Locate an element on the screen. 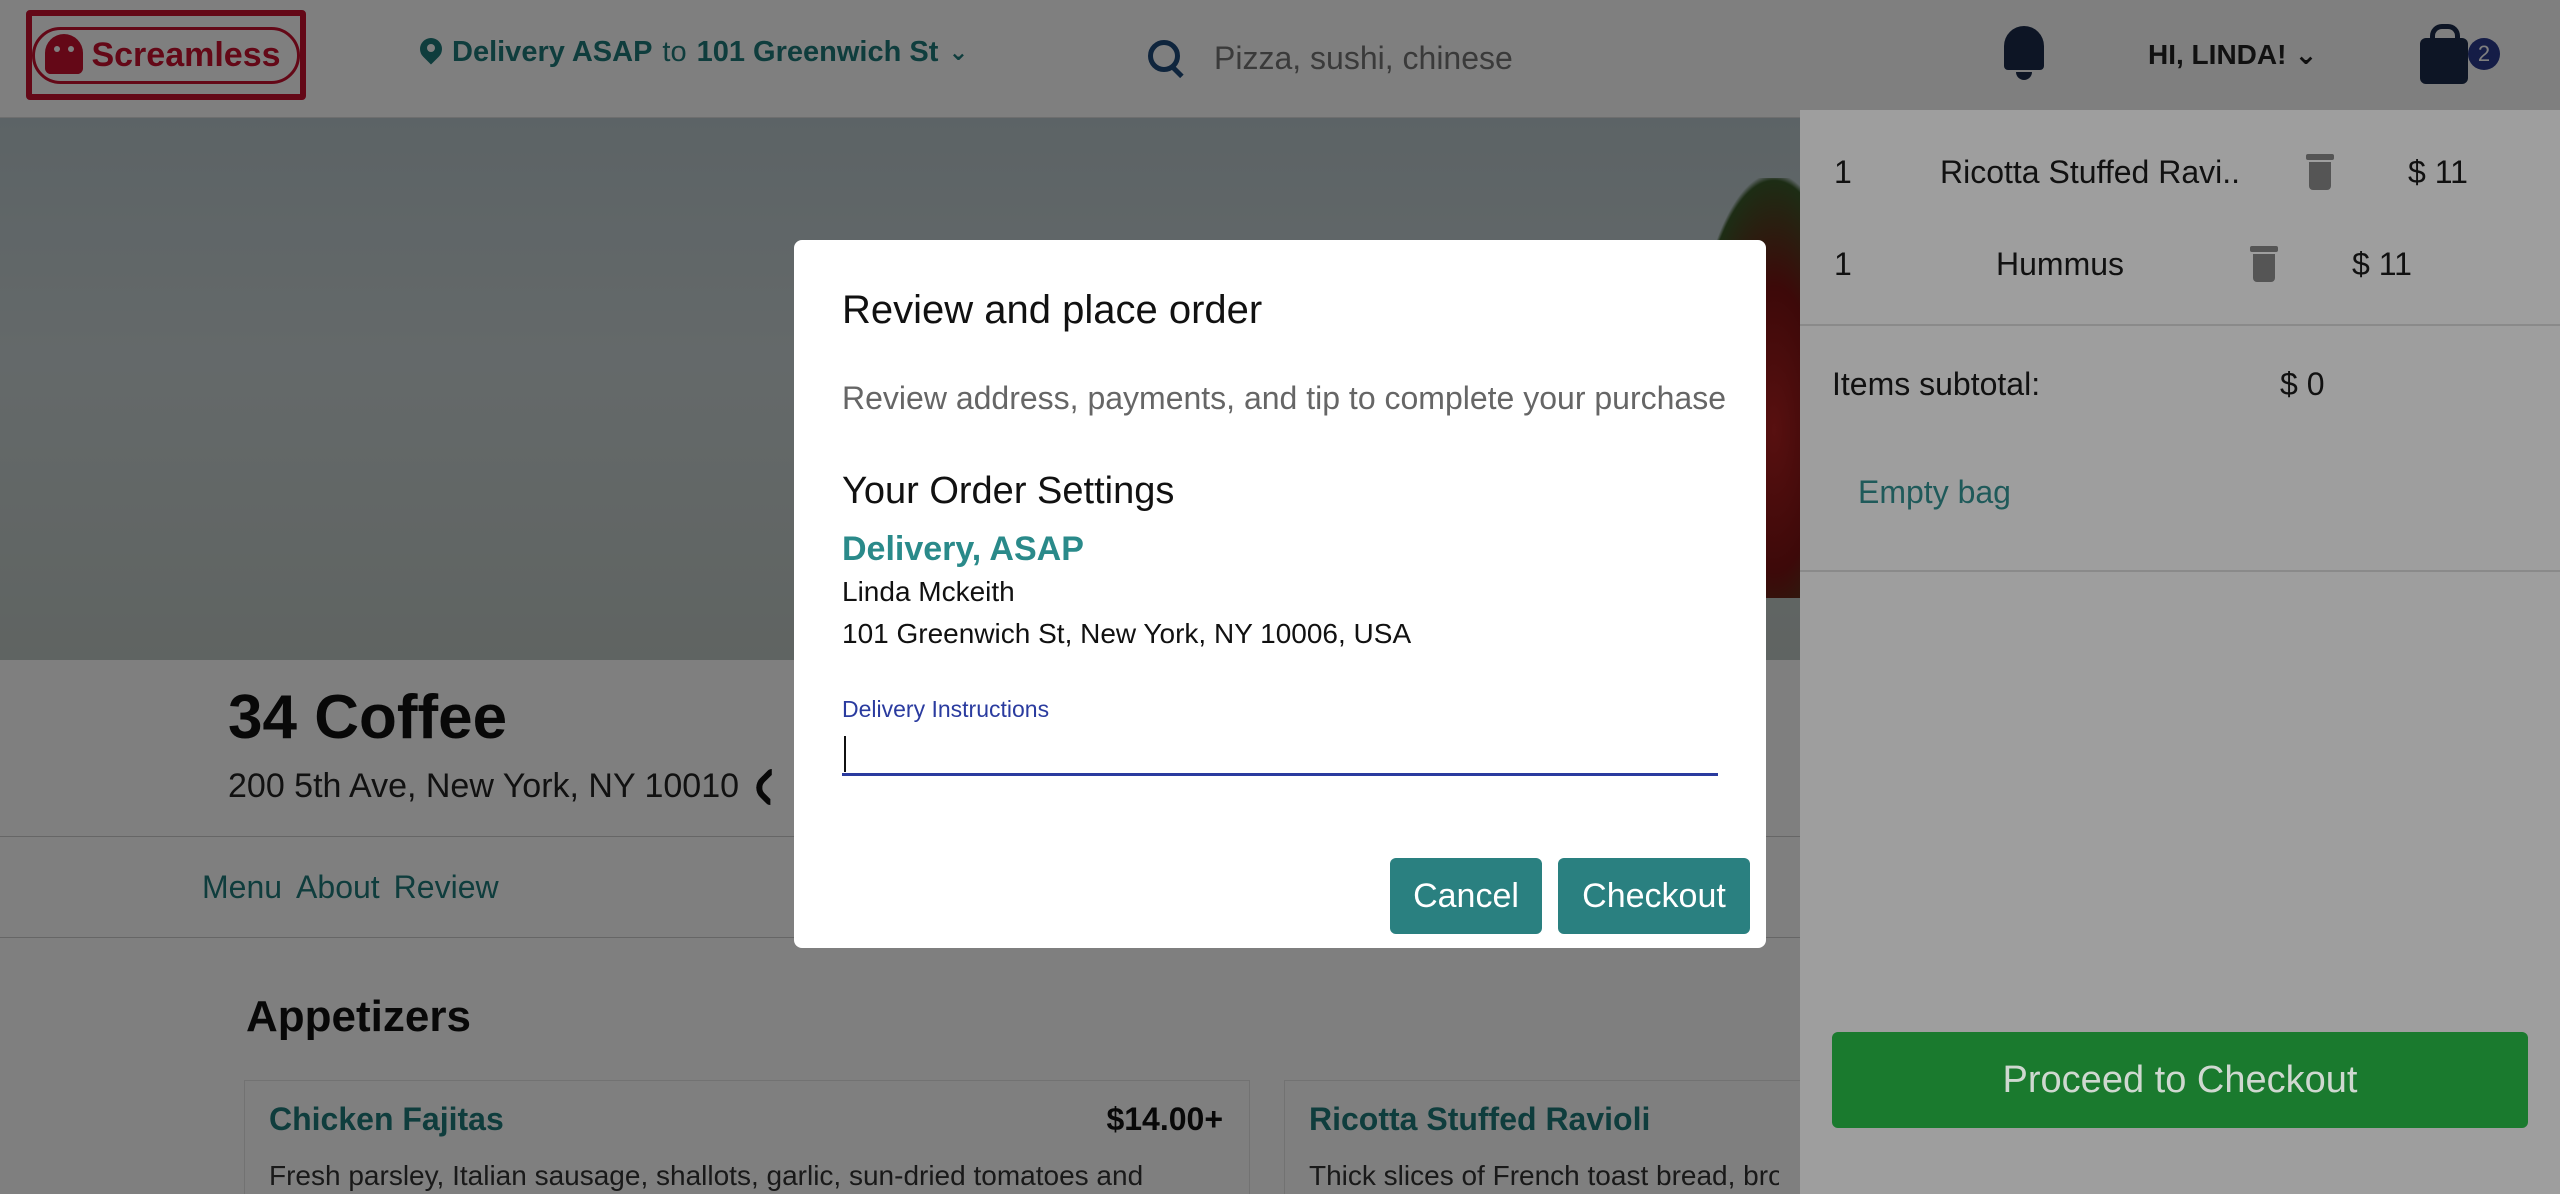  cart-item-name: Ricotta Stuffed Ravi.. is located at coordinates (2090, 172).